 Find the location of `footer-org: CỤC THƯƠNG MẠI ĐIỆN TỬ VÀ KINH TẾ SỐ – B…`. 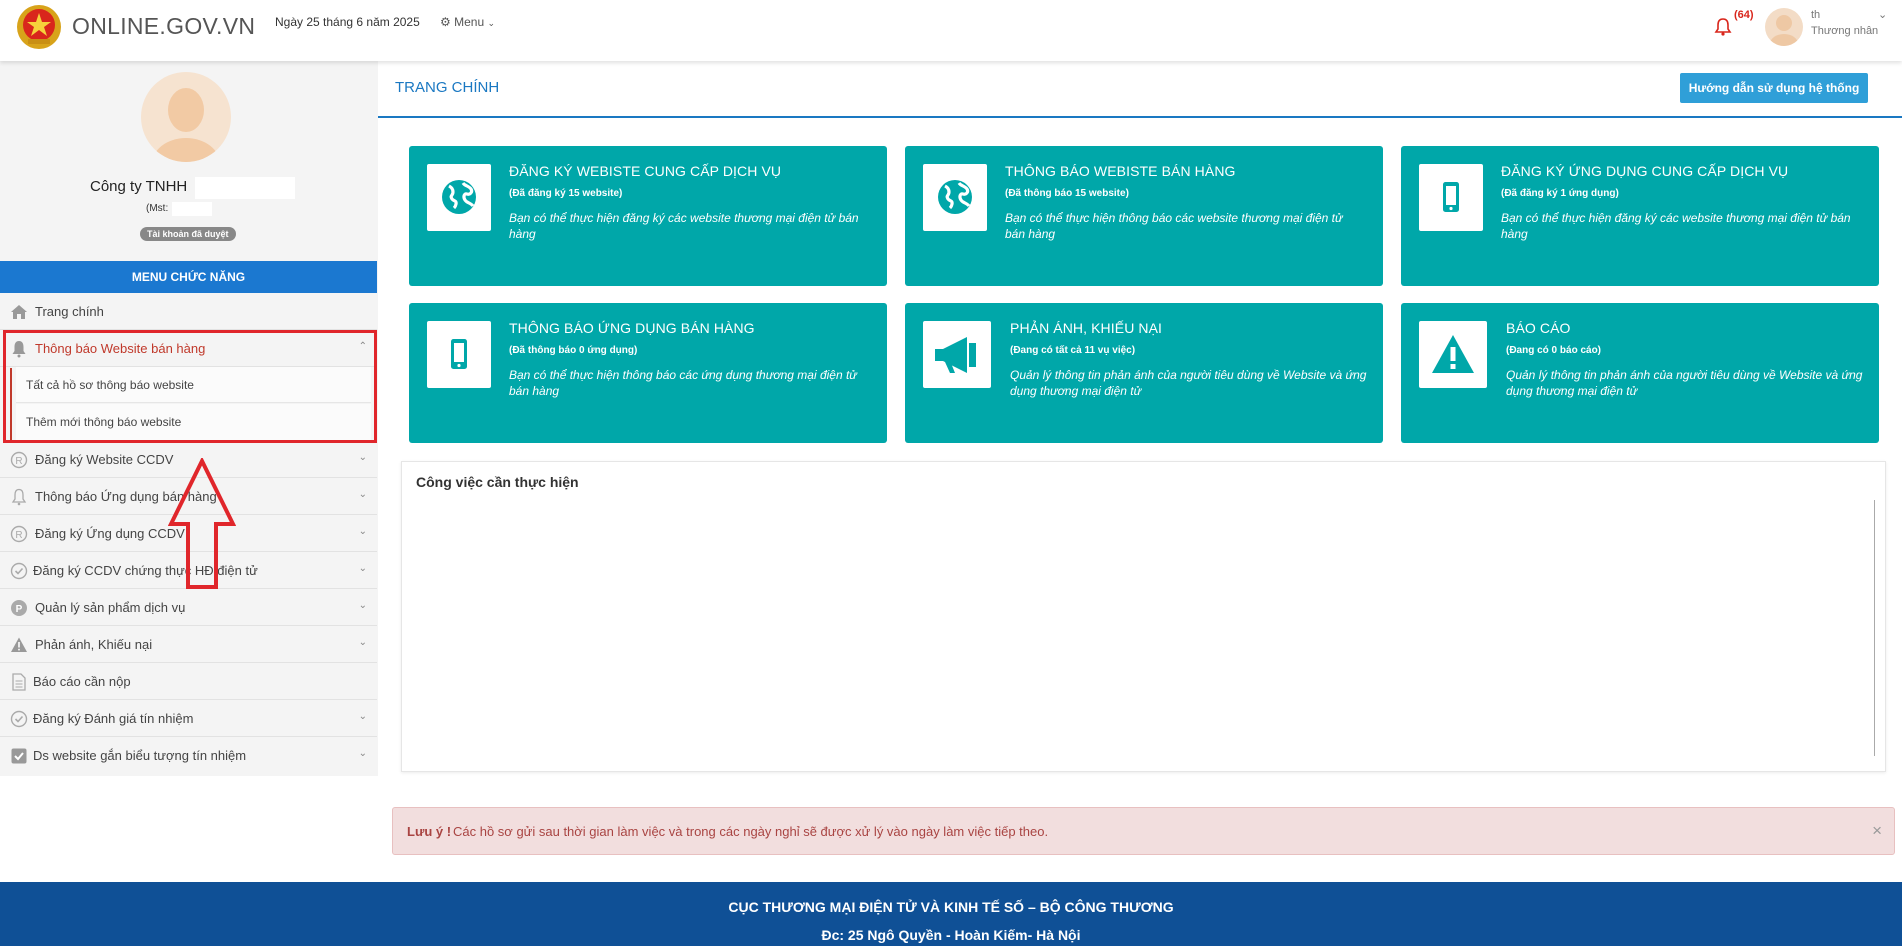

footer-org: CỤC THƯƠNG MẠI ĐIỆN TỬ VÀ KINH TẾ SỐ – B… is located at coordinates (951, 907).